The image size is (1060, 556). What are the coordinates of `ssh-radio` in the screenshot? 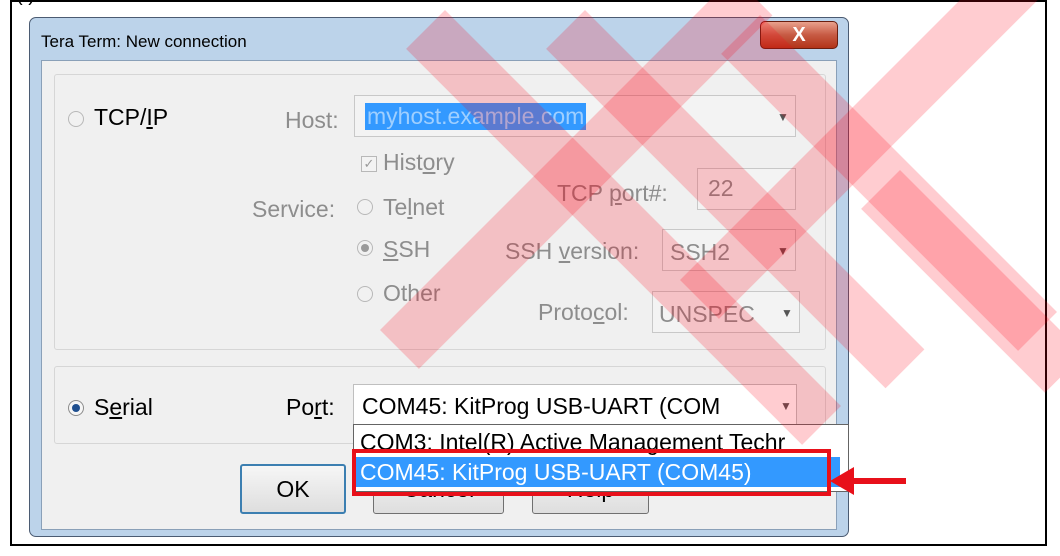 It's located at (365, 248).